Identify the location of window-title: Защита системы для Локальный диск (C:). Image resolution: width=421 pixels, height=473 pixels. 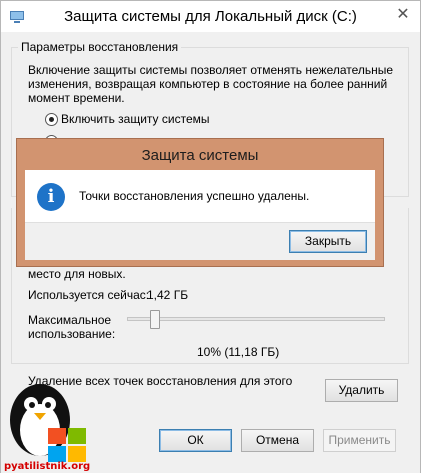
(210, 16).